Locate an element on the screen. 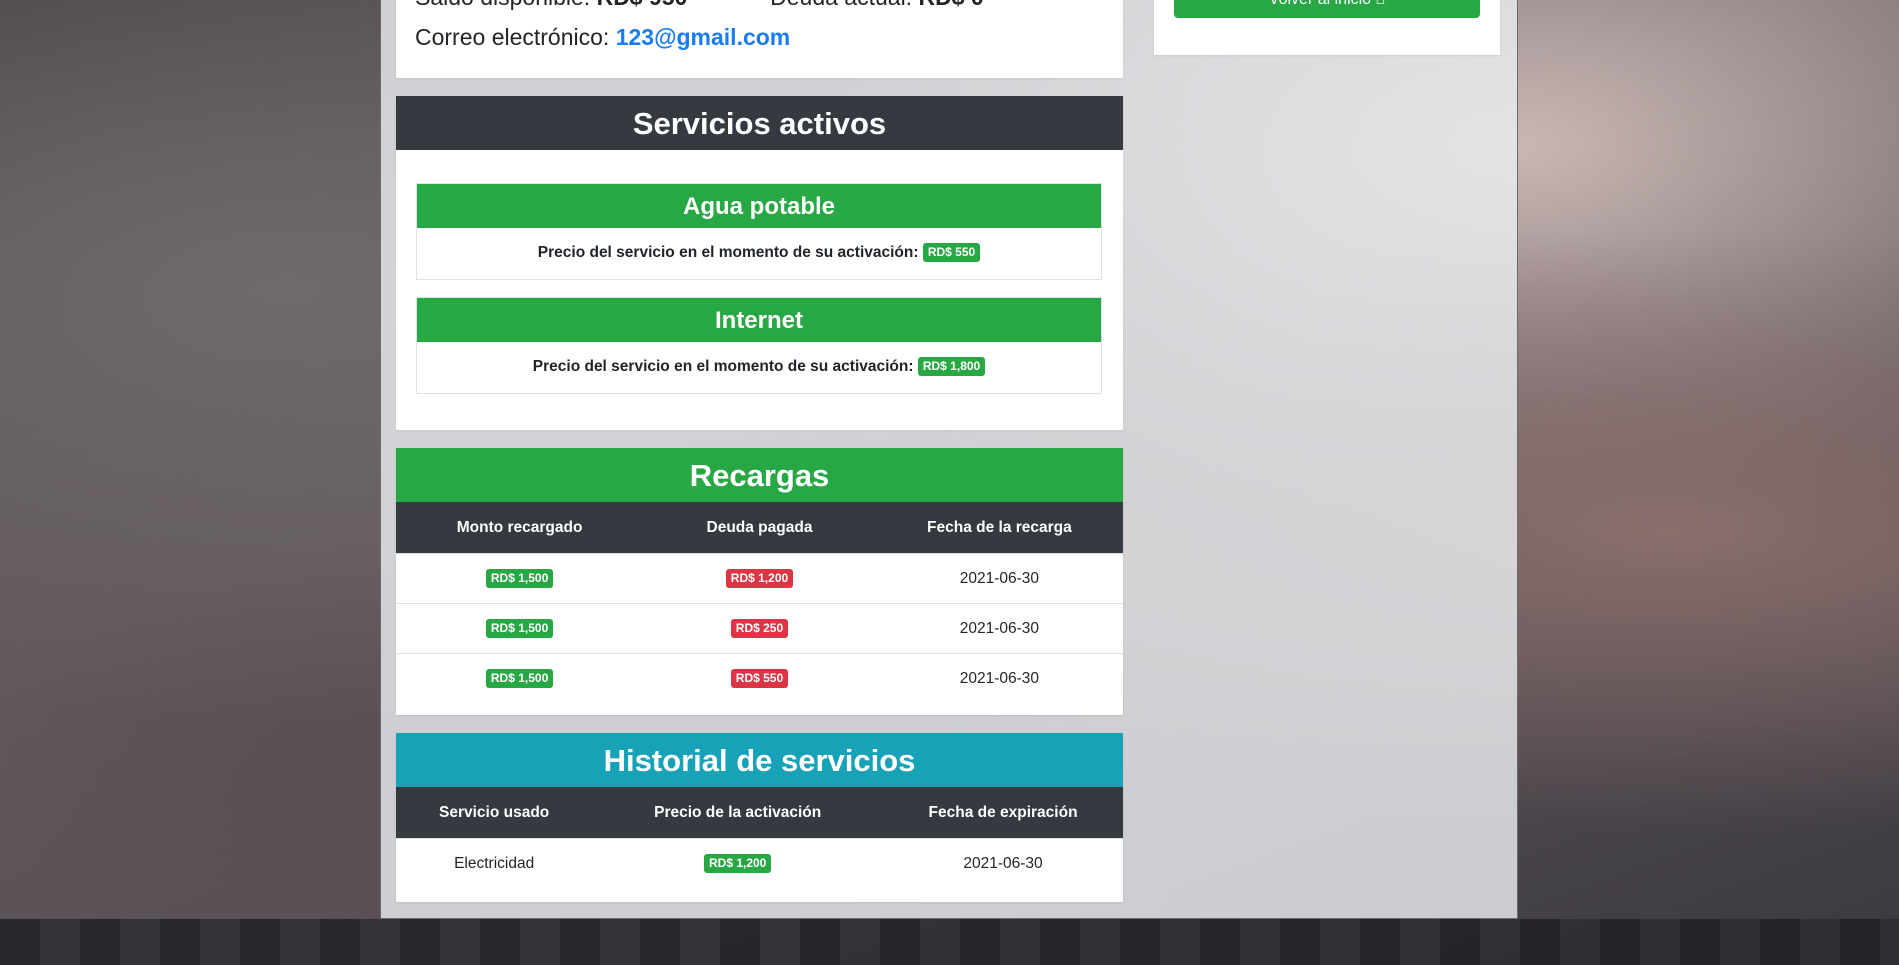 This screenshot has height=965, width=1899. background-keyboard is located at coordinates (949, 942).